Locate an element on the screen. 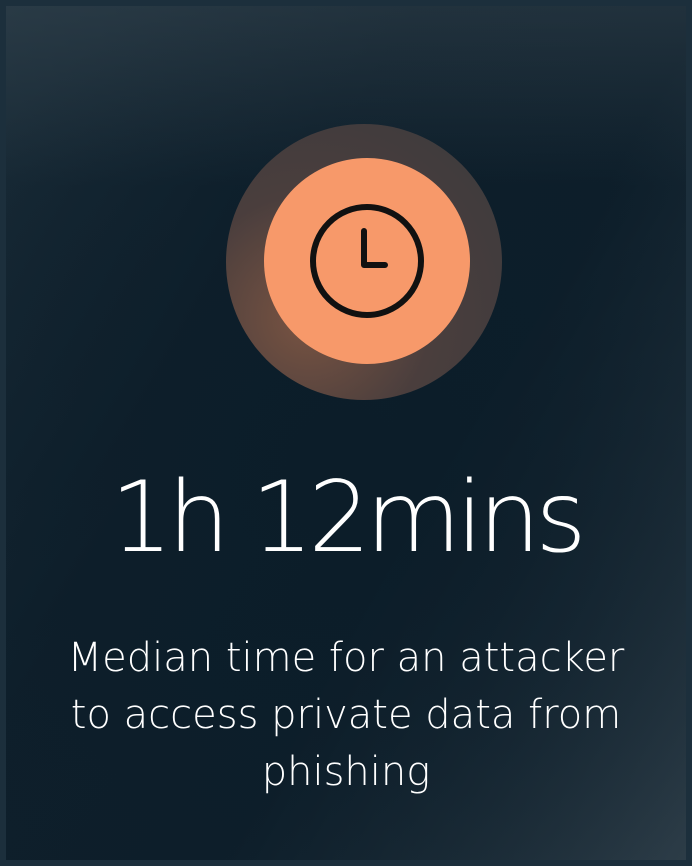 This screenshot has width=692, height=866. icon-badge is located at coordinates (367, 261).